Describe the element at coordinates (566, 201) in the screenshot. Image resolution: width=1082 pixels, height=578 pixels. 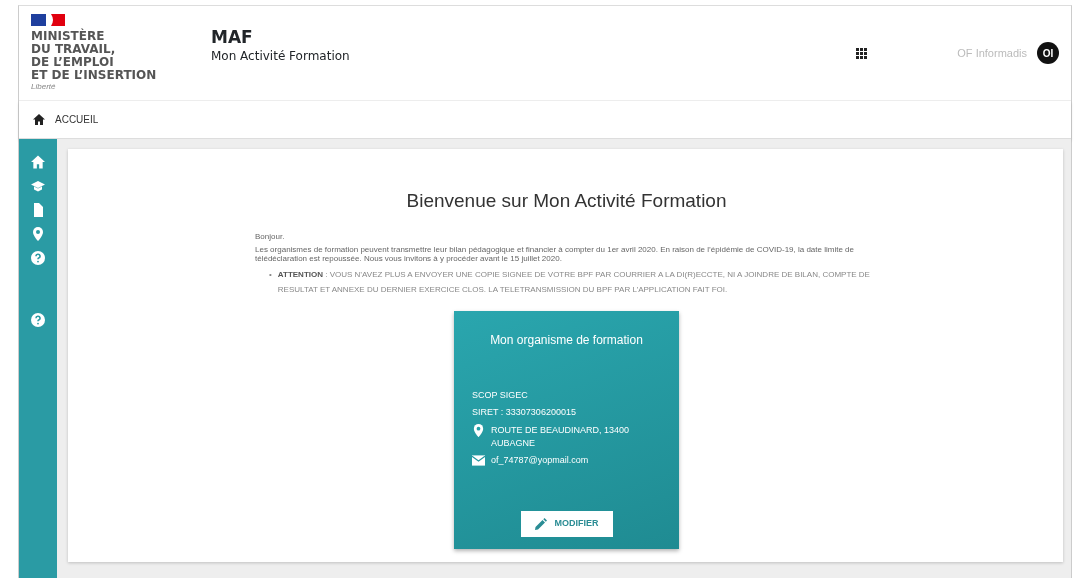
I see `page-title: Bienvenue sur Mon Activité Formation` at that location.